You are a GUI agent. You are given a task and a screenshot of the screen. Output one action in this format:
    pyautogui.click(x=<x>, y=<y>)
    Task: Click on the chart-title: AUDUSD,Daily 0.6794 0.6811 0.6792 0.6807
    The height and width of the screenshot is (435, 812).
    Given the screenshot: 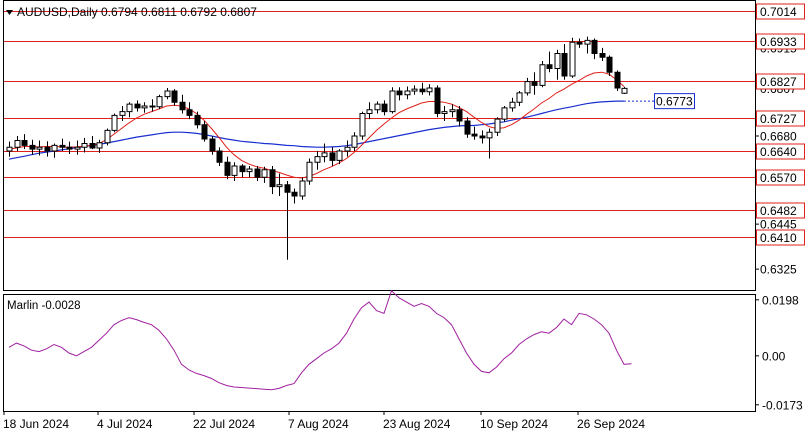 What is the action you would take?
    pyautogui.click(x=137, y=12)
    